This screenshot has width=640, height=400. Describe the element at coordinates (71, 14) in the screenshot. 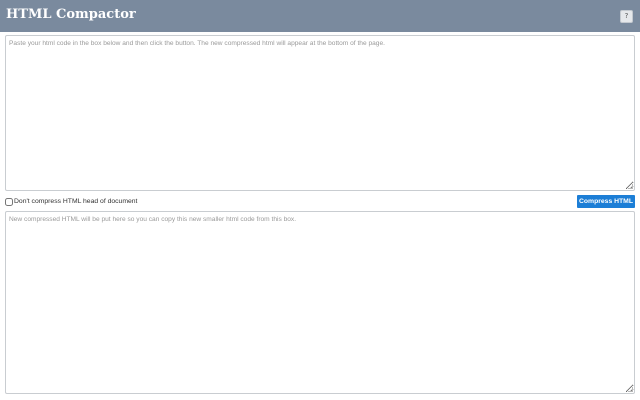

I see `app-title: HTML Compactor` at that location.